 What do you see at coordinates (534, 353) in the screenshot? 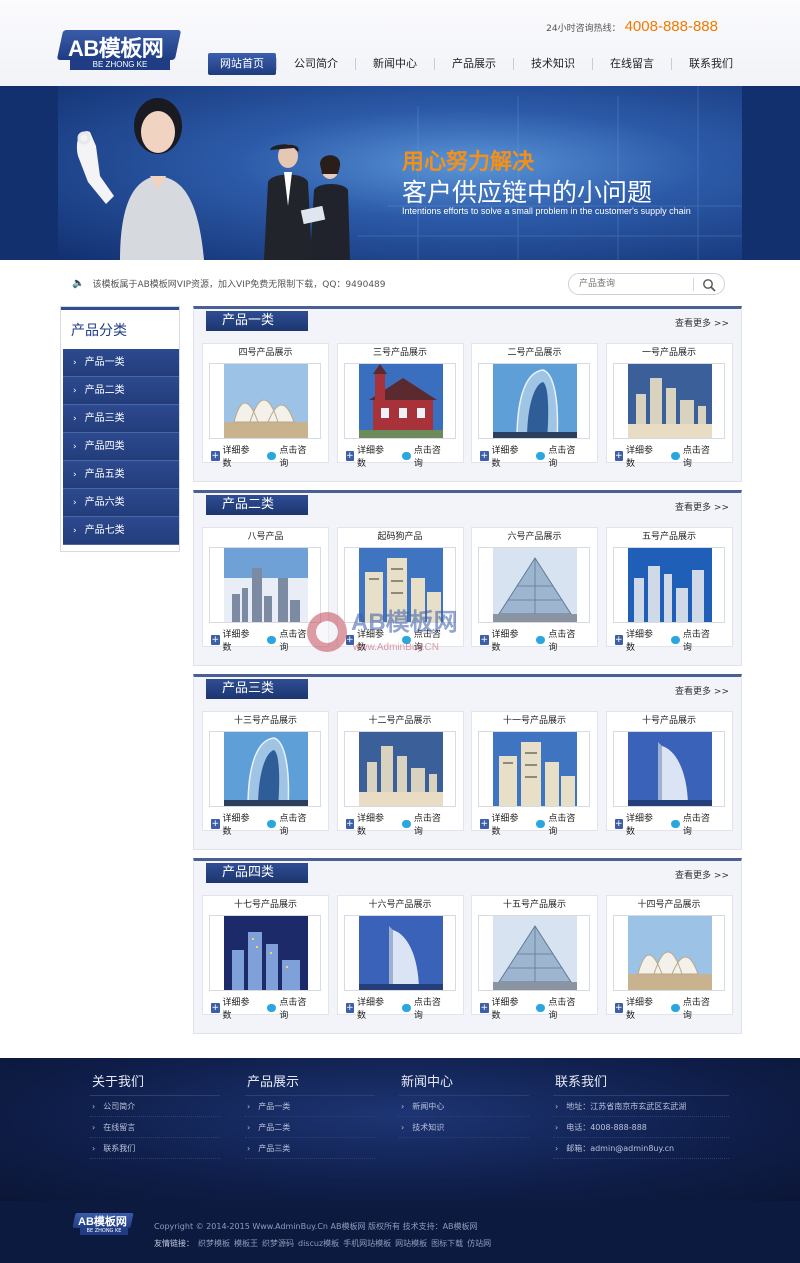
I see `product-name: 二号产品展示` at bounding box center [534, 353].